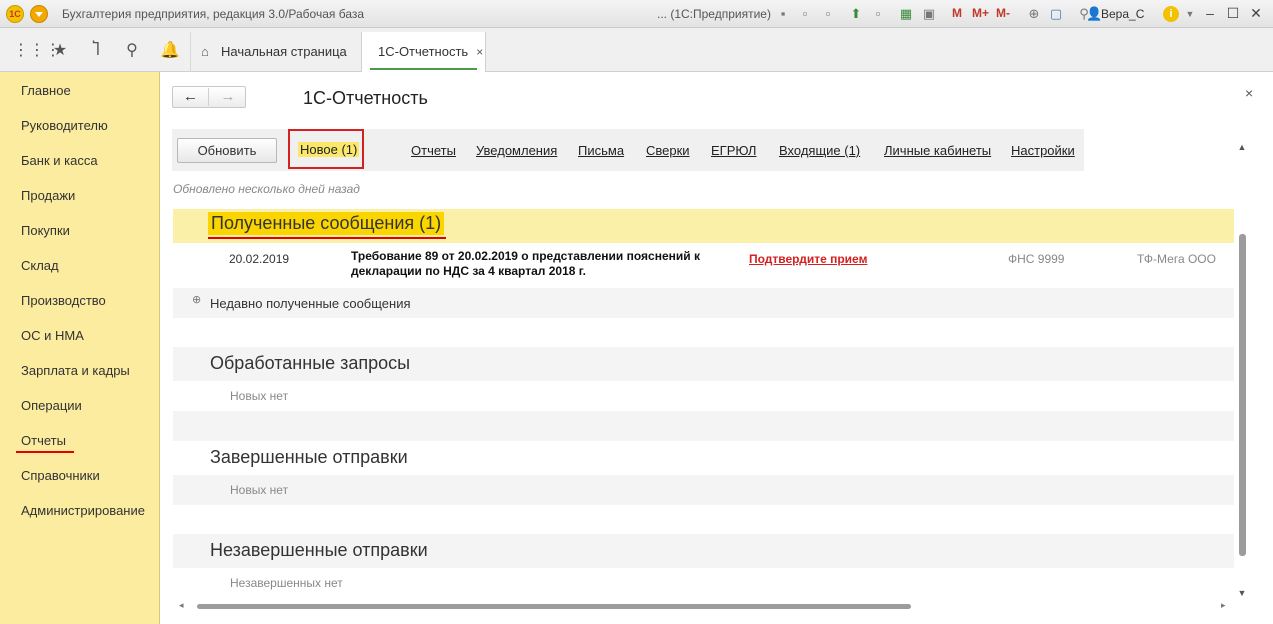  What do you see at coordinates (1176, 259) in the screenshot?
I see `message-company: ТФ-Мега ООО` at bounding box center [1176, 259].